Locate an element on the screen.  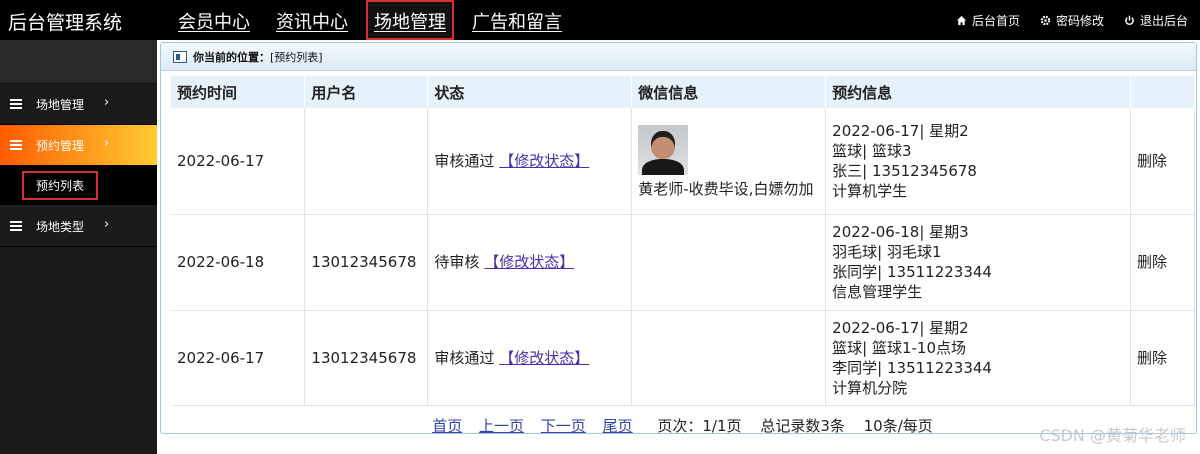
location-icon is located at coordinates (180, 56).